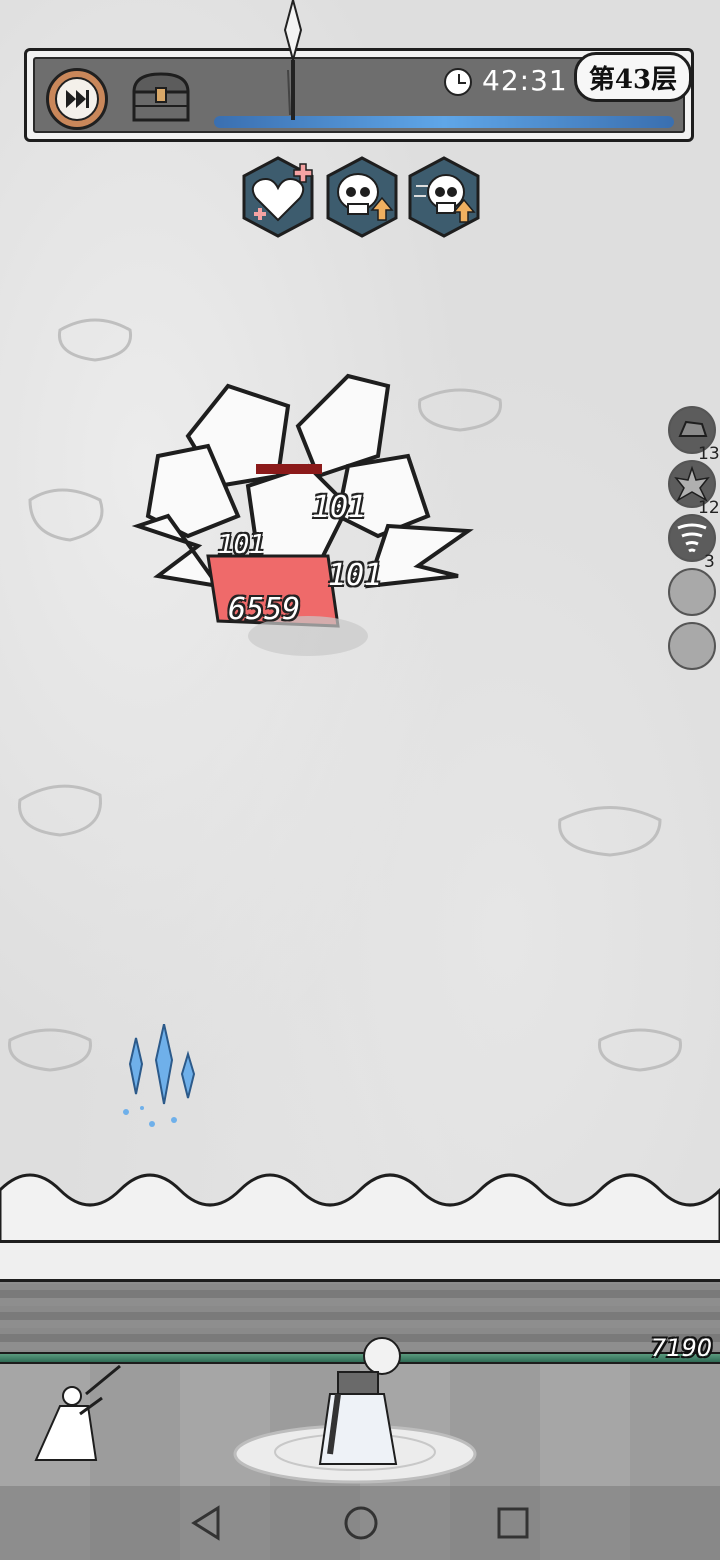  I want to click on buff-skull-speed-up, so click(444, 197).